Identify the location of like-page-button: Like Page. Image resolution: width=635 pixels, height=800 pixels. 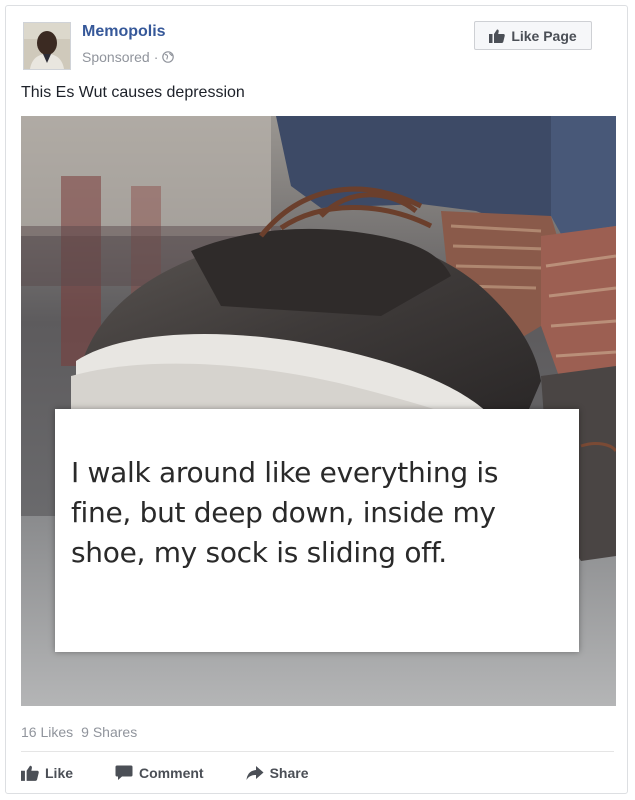
(533, 35).